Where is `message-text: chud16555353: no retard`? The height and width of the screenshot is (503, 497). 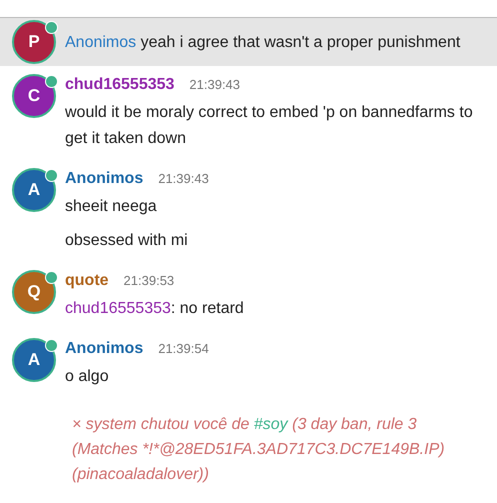 message-text: chud16555353: no retard is located at coordinates (155, 309).